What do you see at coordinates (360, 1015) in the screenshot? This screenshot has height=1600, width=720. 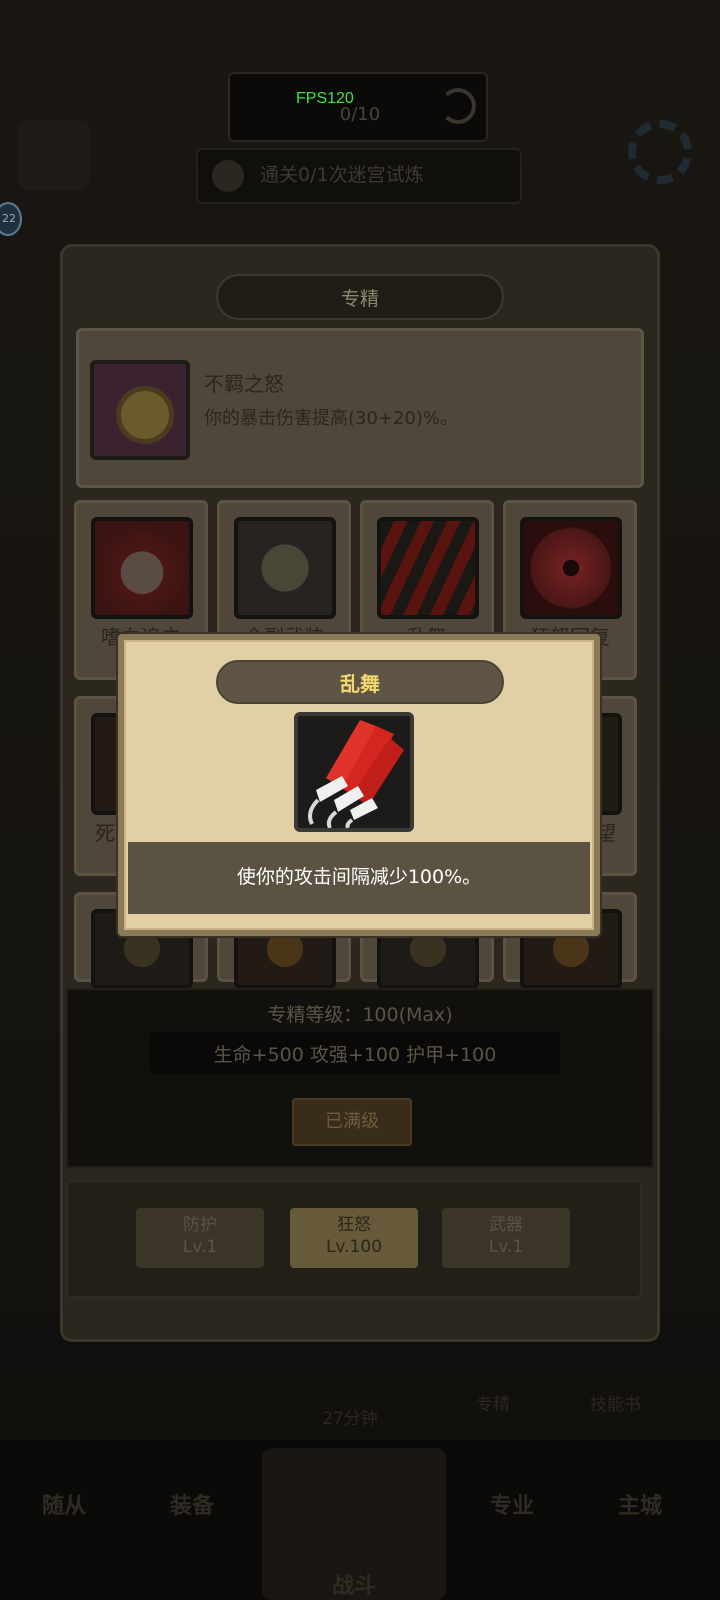 I see `specialization-level: 专精等级：100(Max)` at bounding box center [360, 1015].